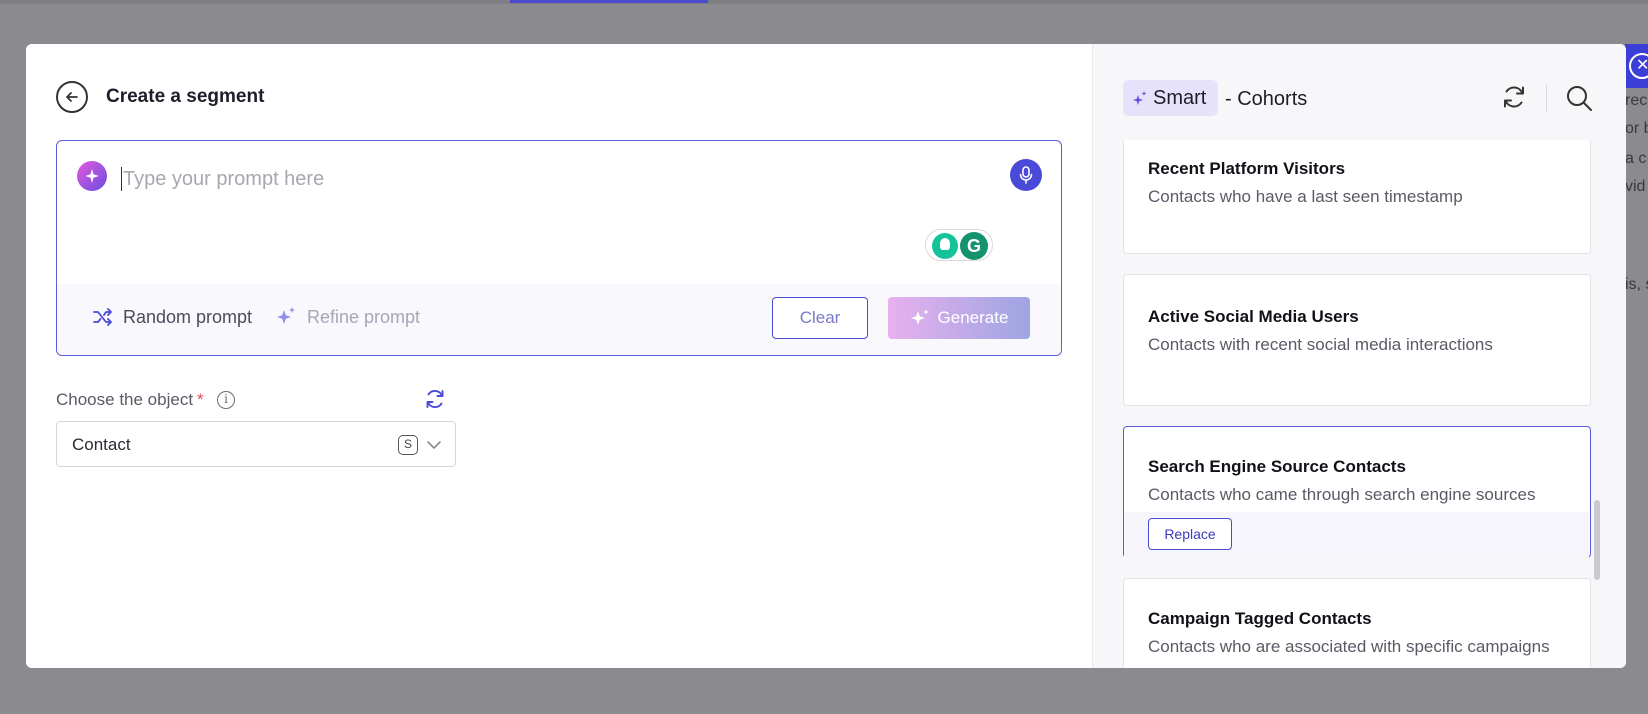  I want to click on object-field-label: Choose the object *, so click(130, 400).